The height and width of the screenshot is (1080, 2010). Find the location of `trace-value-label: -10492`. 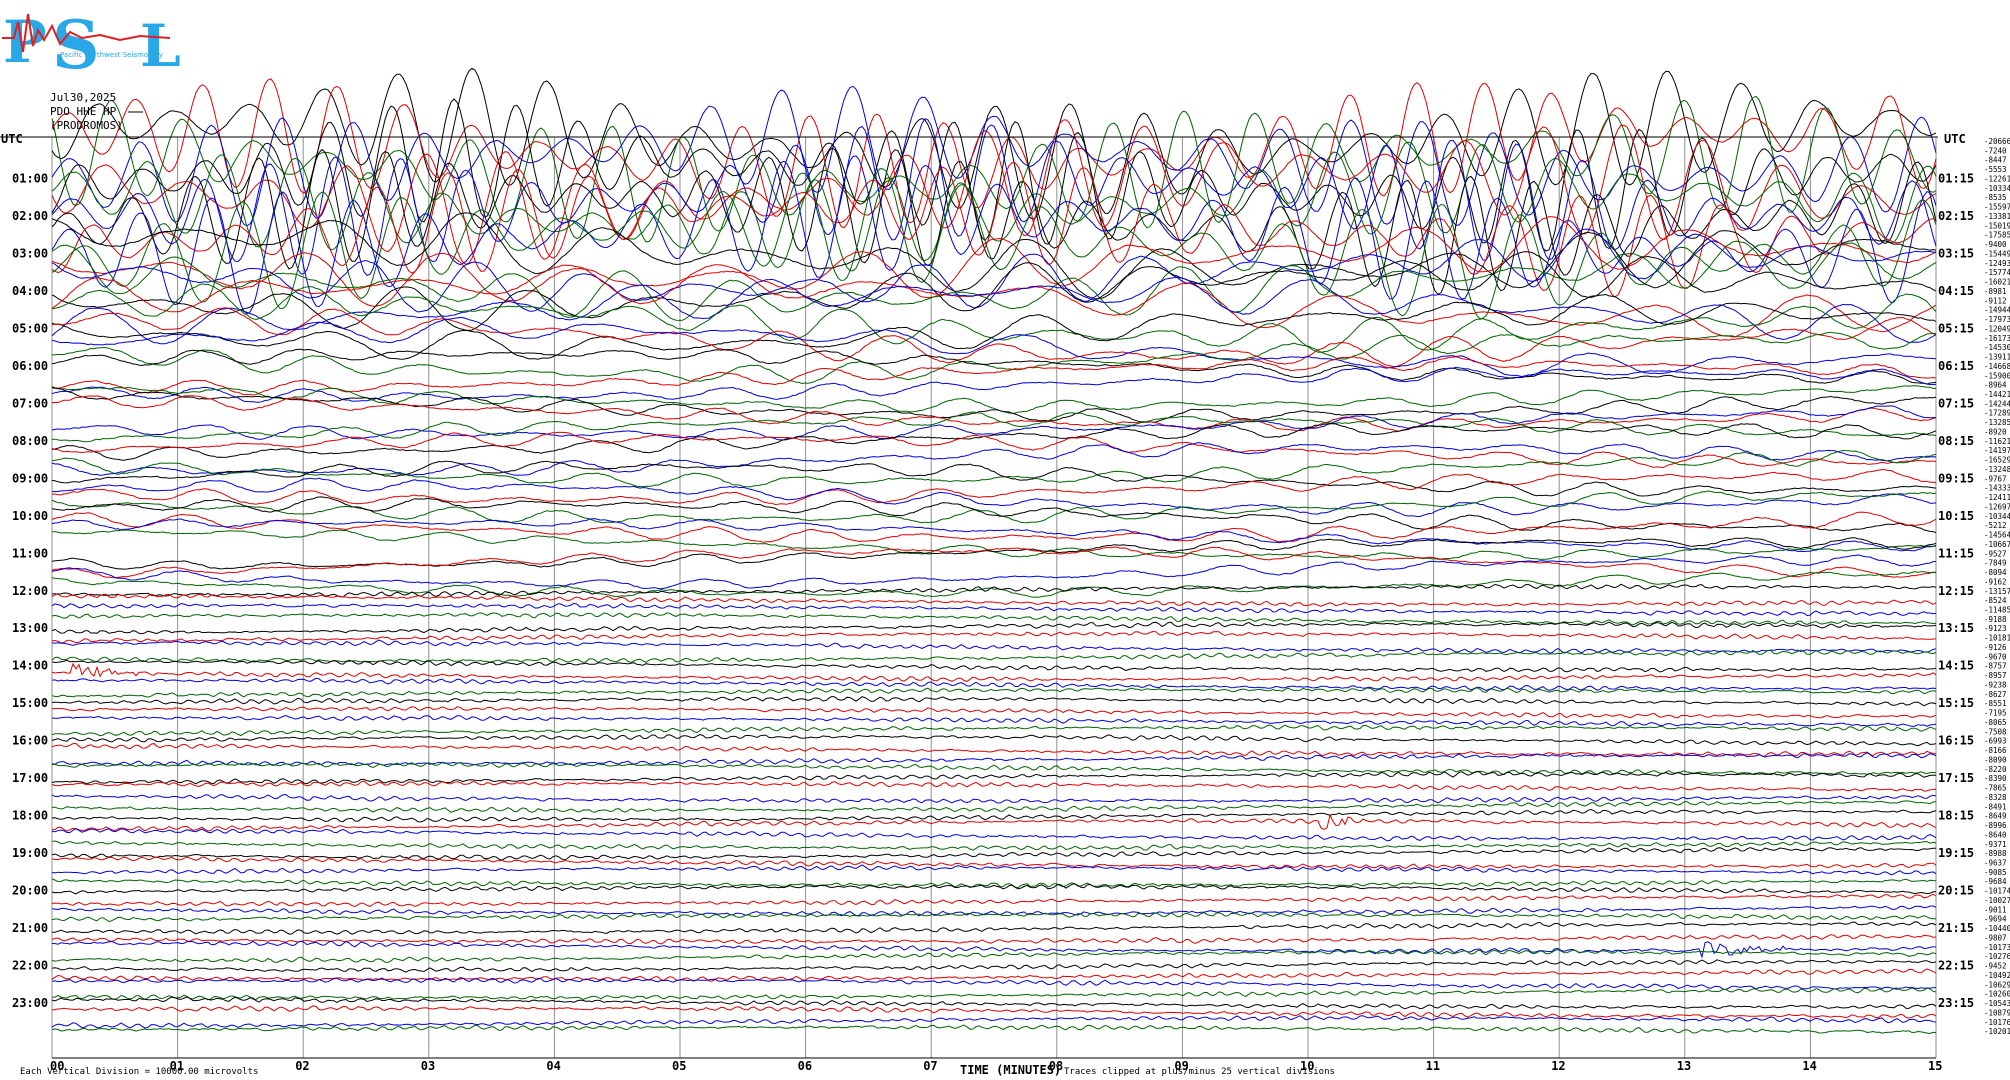

trace-value-label: -10492 is located at coordinates (1997, 975).